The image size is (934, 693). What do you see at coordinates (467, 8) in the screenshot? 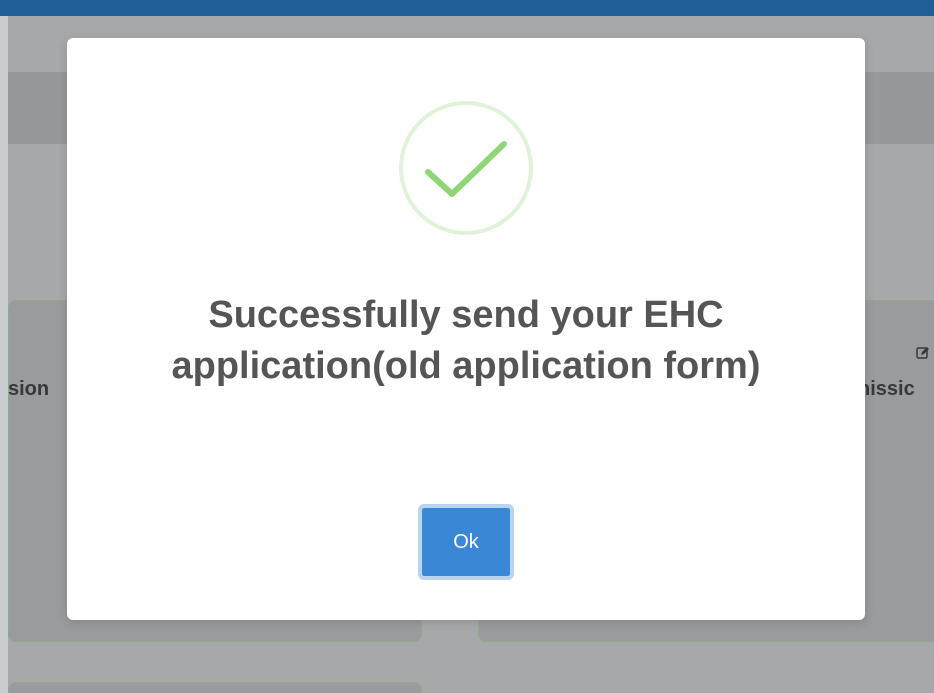
I see `top-navigation-bar` at bounding box center [467, 8].